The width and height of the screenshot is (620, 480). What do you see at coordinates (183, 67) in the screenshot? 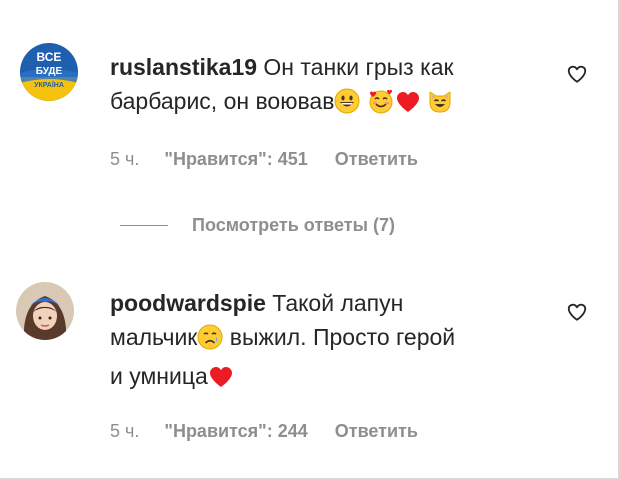
I see `comment-username: ruslanstika19` at bounding box center [183, 67].